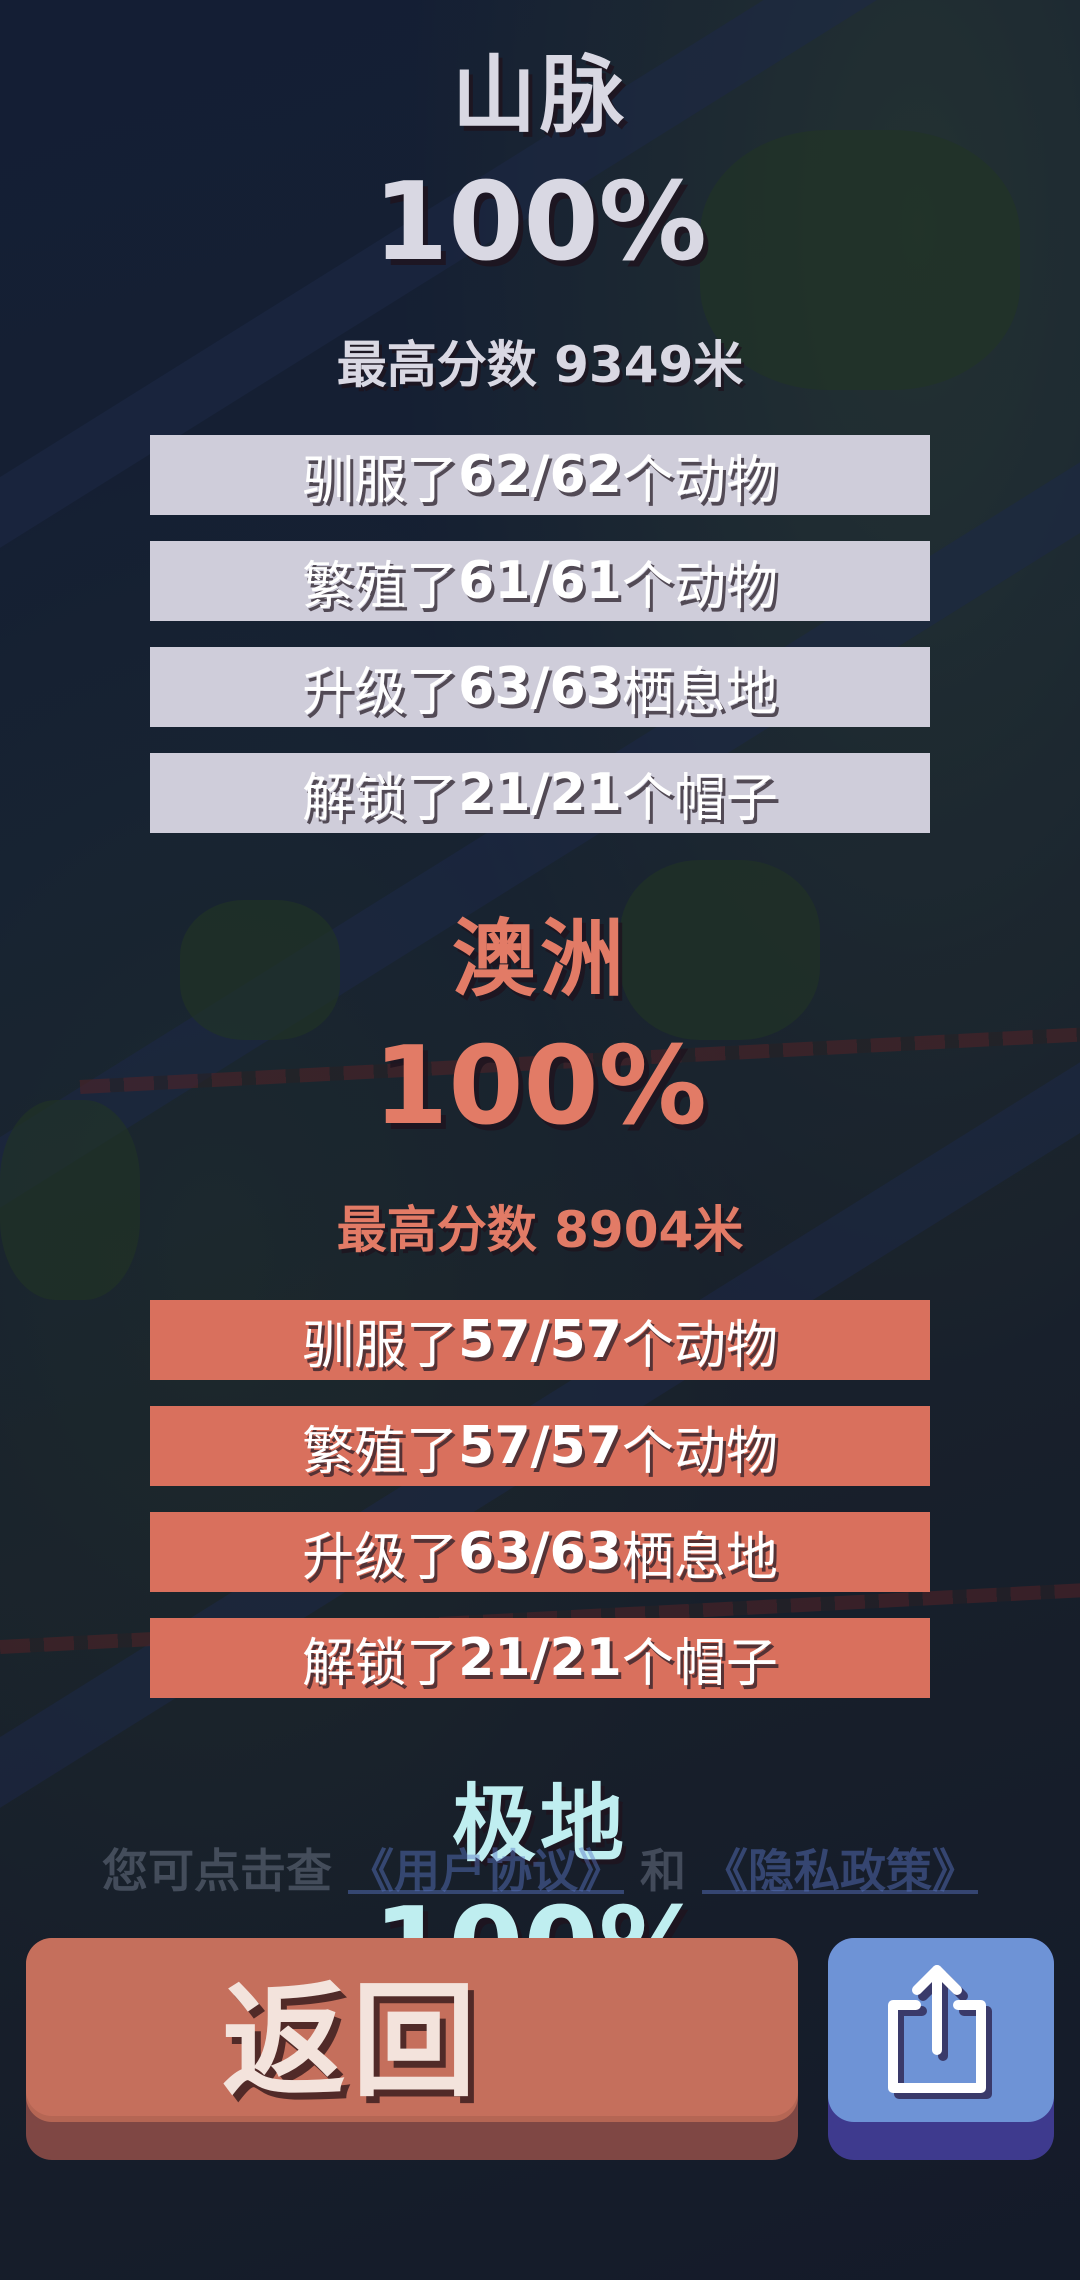 The width and height of the screenshot is (1080, 2280). I want to click on stat-value: 61/61, so click(540, 581).